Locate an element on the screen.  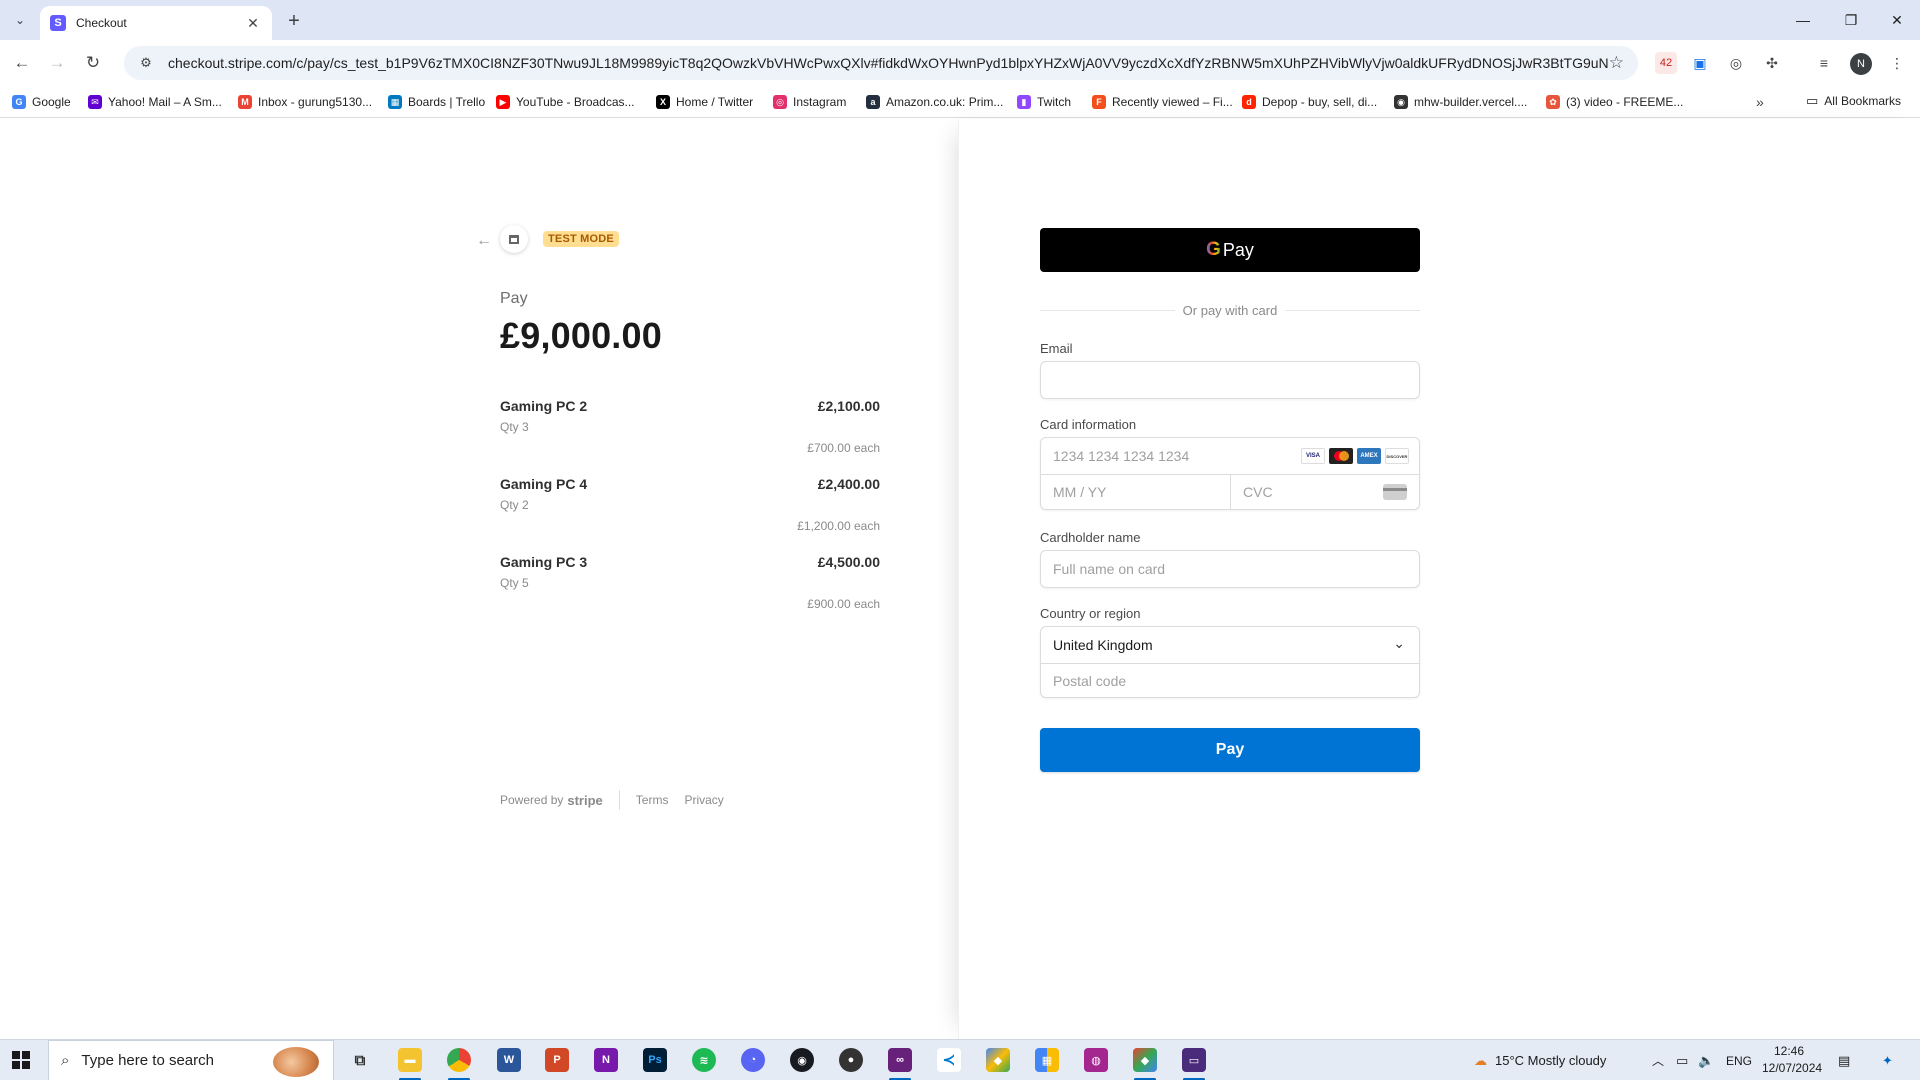
copilot-icon: ✦ is located at coordinates (1887, 1060).